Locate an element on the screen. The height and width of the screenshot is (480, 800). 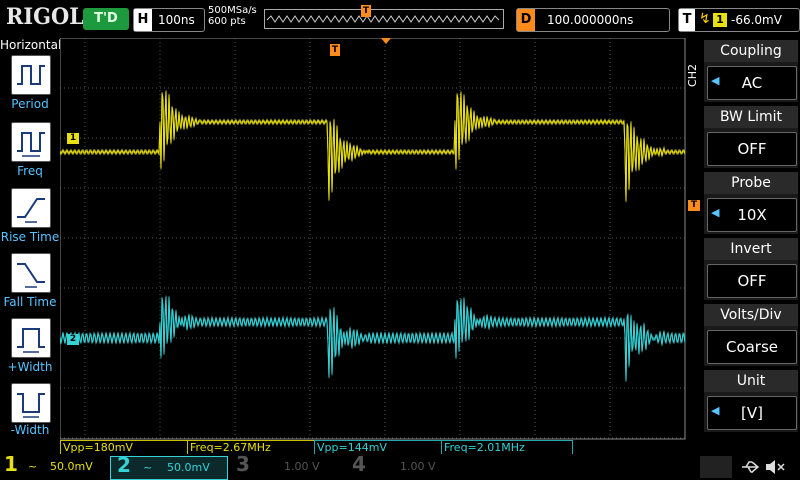
menu-item-fall-time: Fall Time is located at coordinates (30, 285).